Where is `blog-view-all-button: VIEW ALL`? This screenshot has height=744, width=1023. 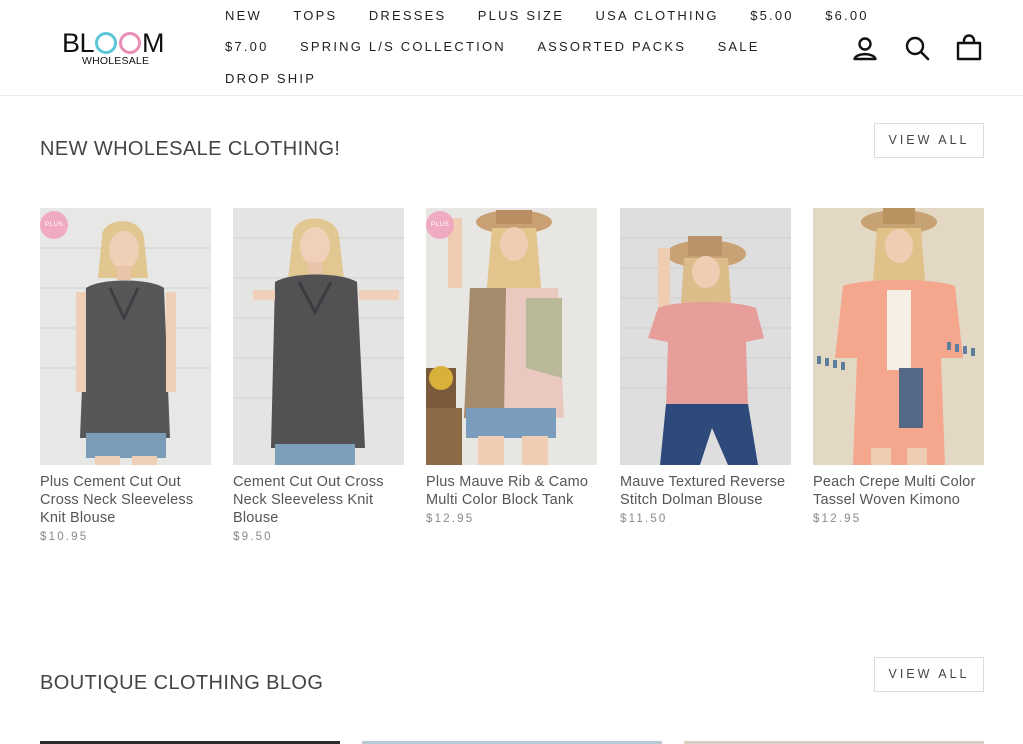 blog-view-all-button: VIEW ALL is located at coordinates (929, 674).